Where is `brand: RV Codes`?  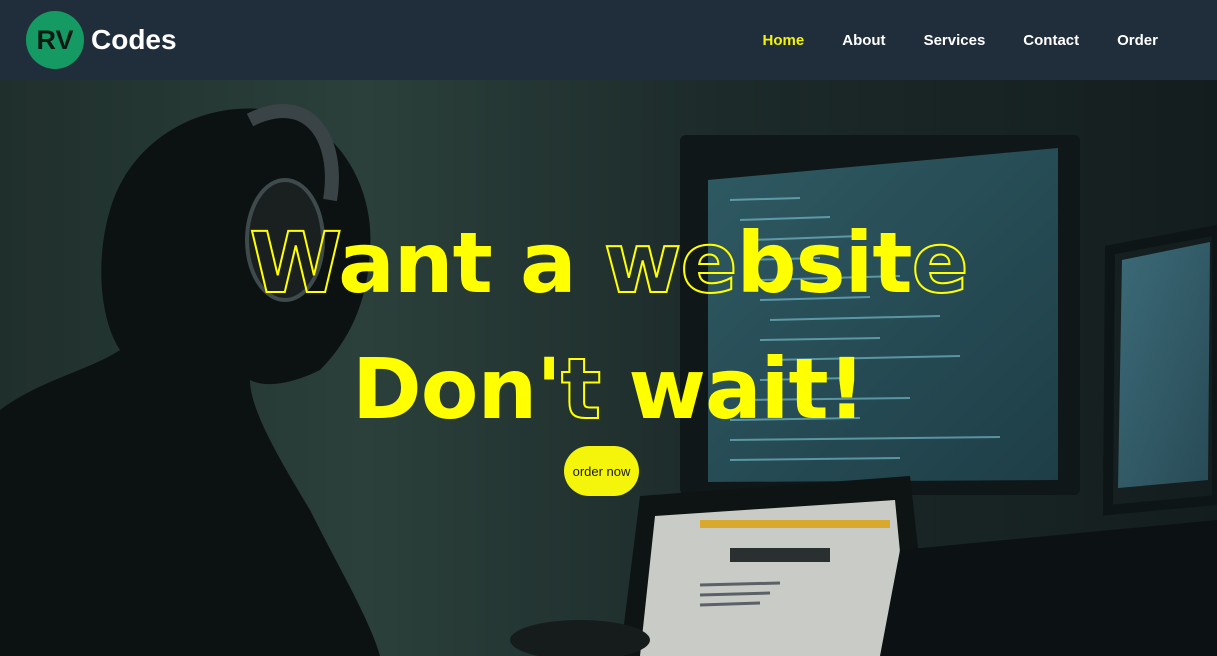
brand: RV Codes is located at coordinates (101, 40).